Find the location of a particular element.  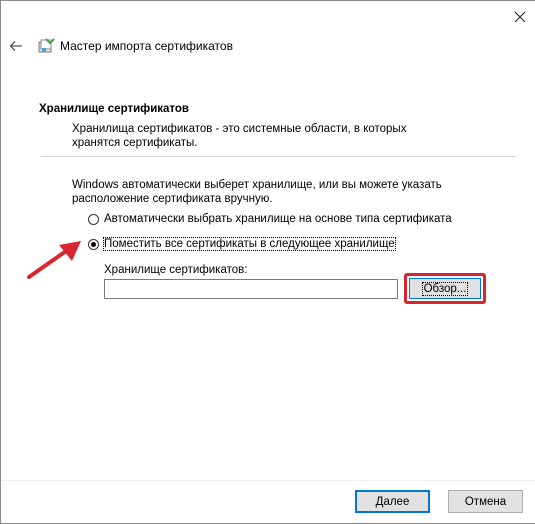

section-title: Хранилище сертификатов is located at coordinates (114, 109).